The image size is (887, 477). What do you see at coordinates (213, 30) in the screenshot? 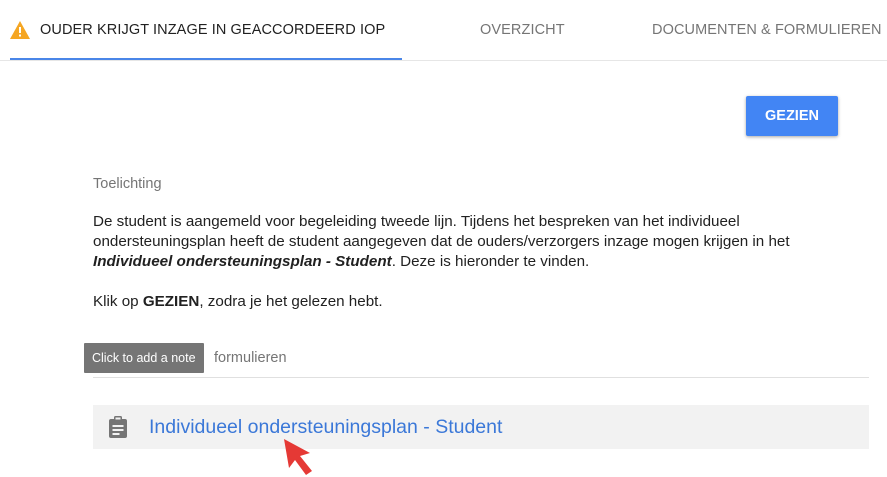
I see `tab-label: OUDER KRIJGT INZAGE IN GEACCORDEERD IOP` at bounding box center [213, 30].